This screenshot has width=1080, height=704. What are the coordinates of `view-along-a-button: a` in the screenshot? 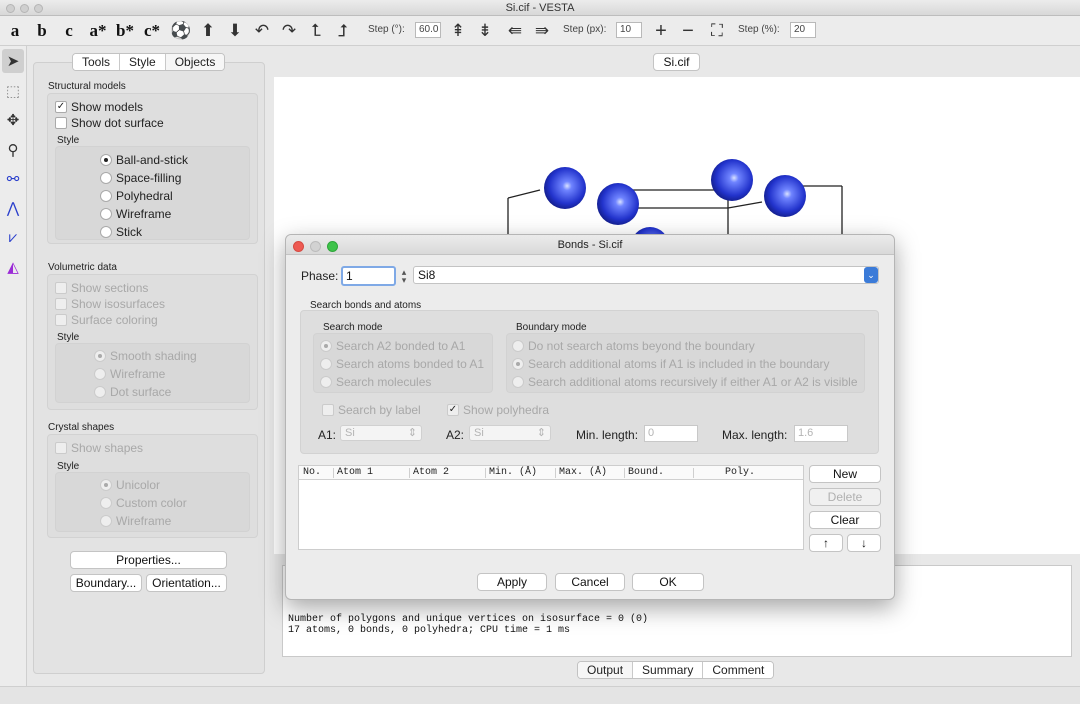 It's located at (15, 31).